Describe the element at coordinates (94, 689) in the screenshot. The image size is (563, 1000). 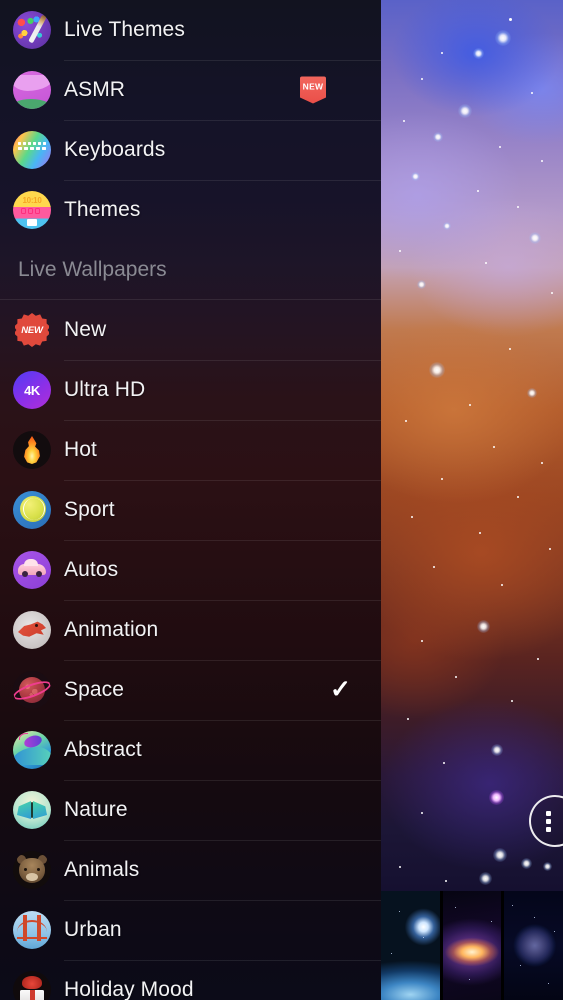
I see `sidebar-item-label: Space` at that location.